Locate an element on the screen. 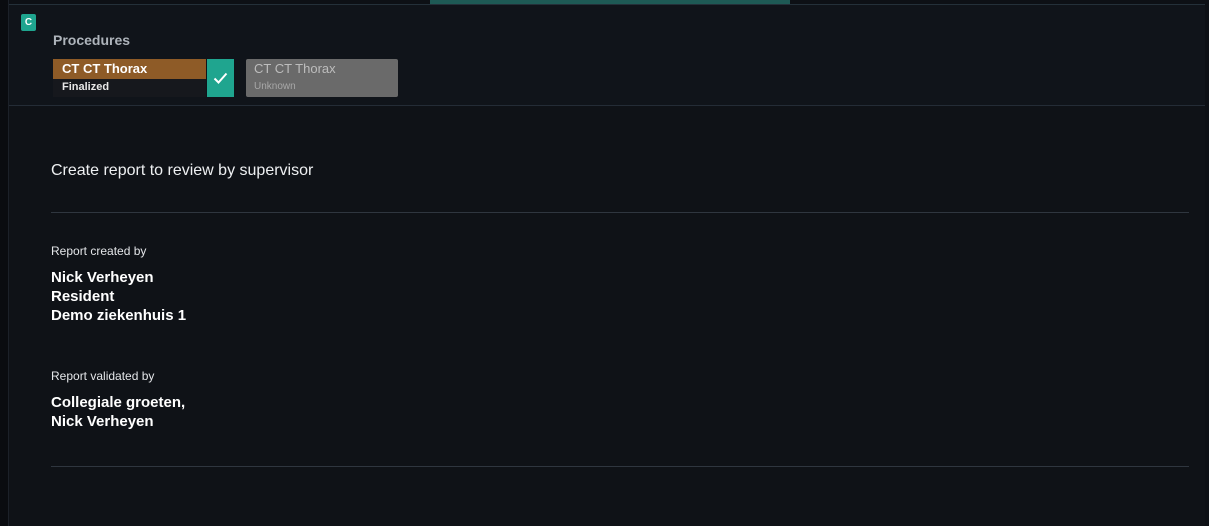  created-by-block: Nick Verheyen Resident Demo ziekenhuis 1 is located at coordinates (118, 296).